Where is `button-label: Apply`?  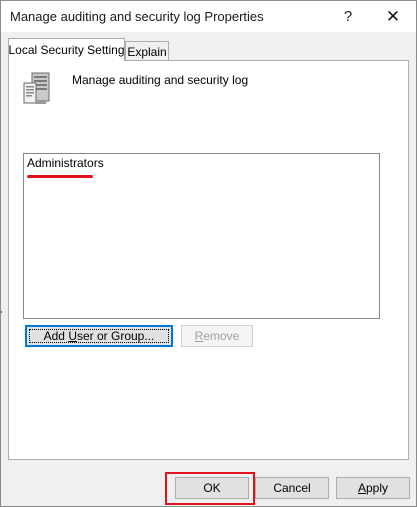 button-label: Apply is located at coordinates (373, 488).